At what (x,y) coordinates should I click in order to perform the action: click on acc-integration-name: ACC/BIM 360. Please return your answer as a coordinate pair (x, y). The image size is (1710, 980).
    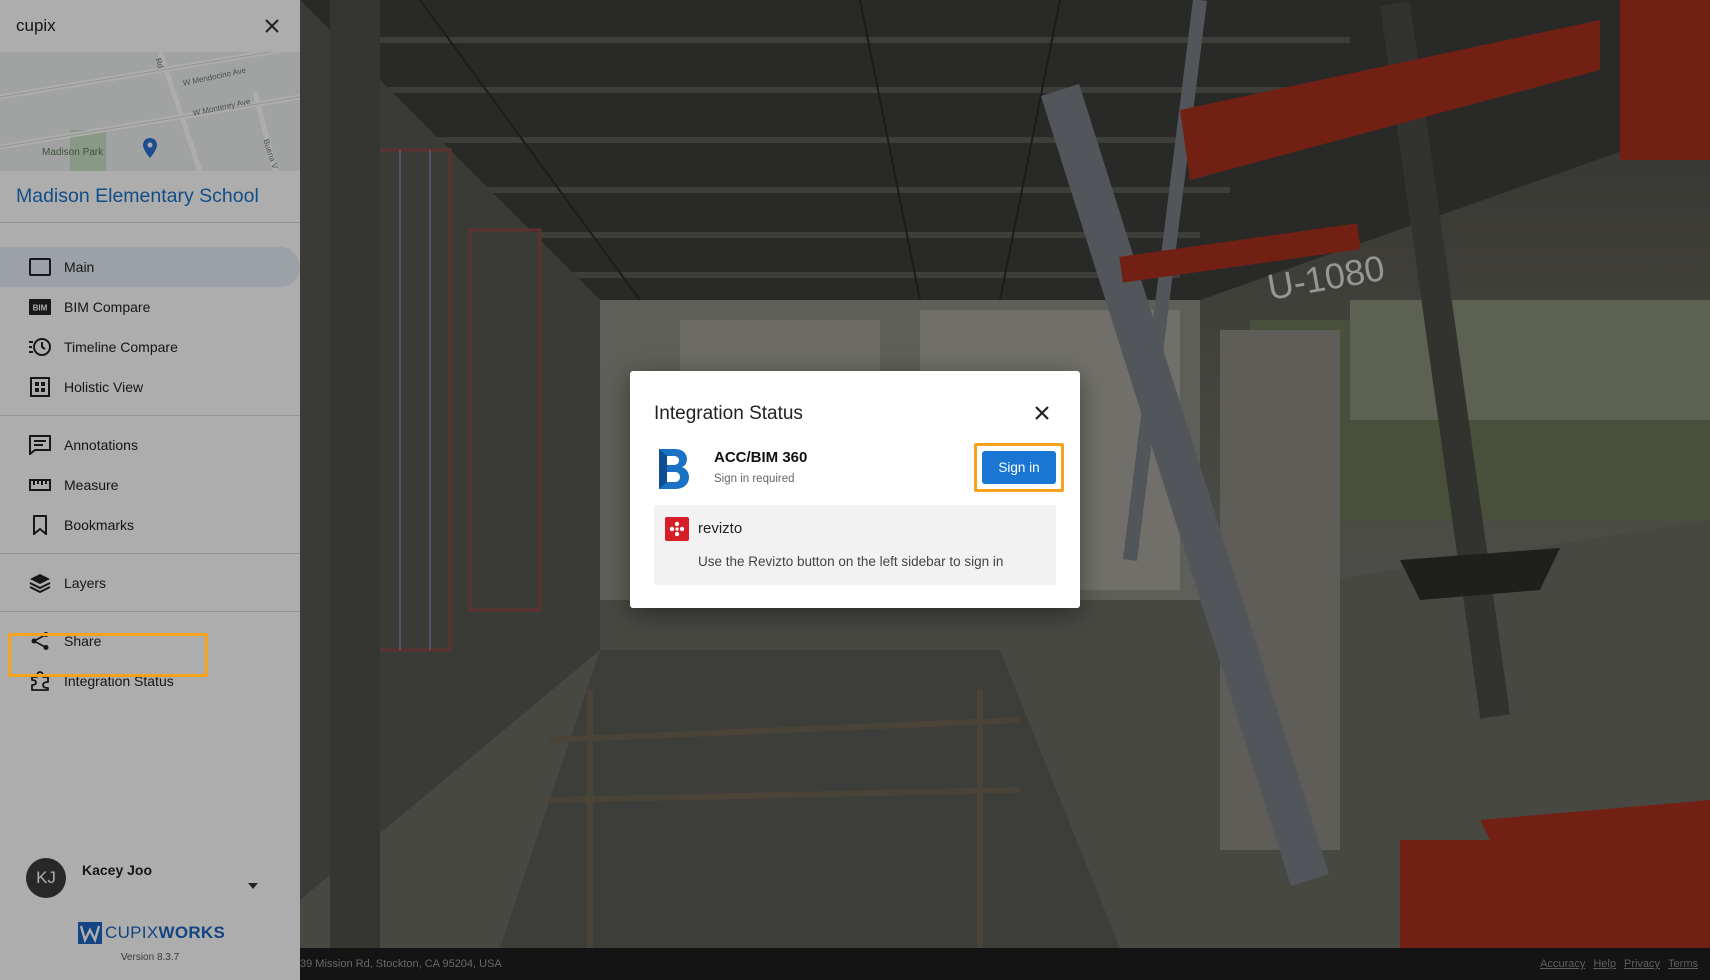
    Looking at the image, I should click on (761, 457).